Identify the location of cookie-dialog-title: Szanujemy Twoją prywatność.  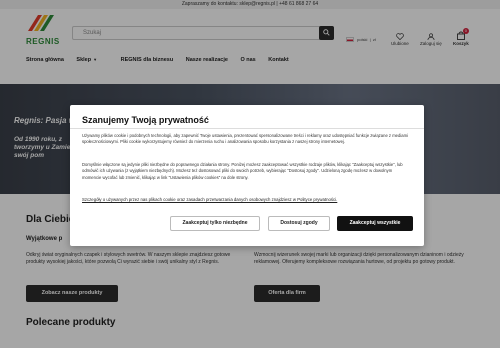
(145, 120).